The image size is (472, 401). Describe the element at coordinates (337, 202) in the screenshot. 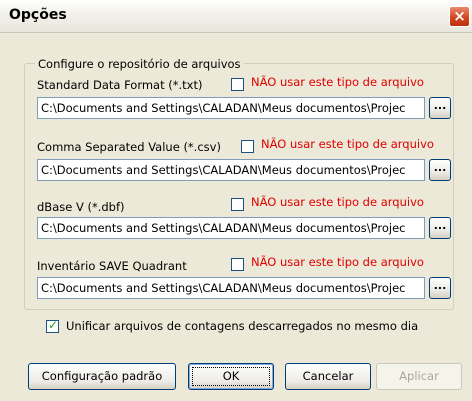

I see `dbf-no-use-label: NÃO usar este tipo de arquivo` at that location.